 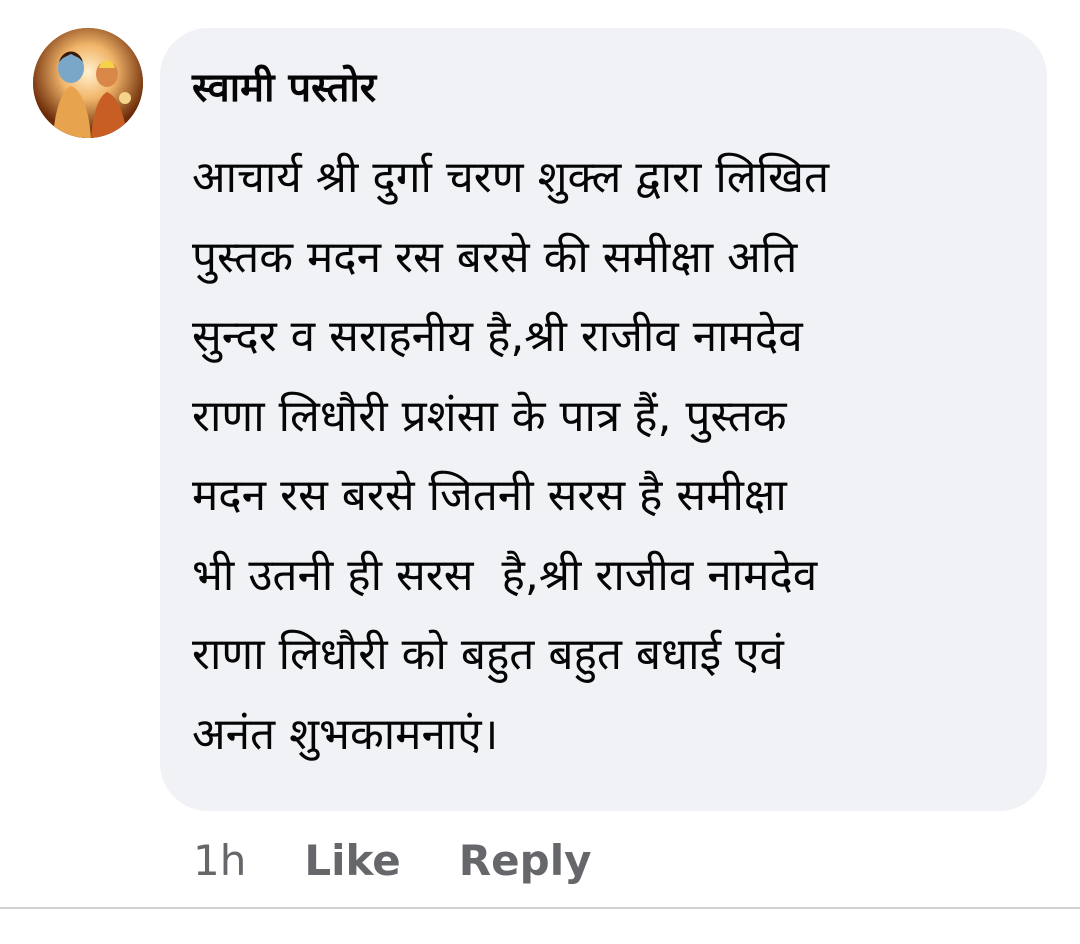 What do you see at coordinates (489, 495) in the screenshot?
I see `comment-text-line: मदन रस बरसे जितनी सरस है समीक्षा` at bounding box center [489, 495].